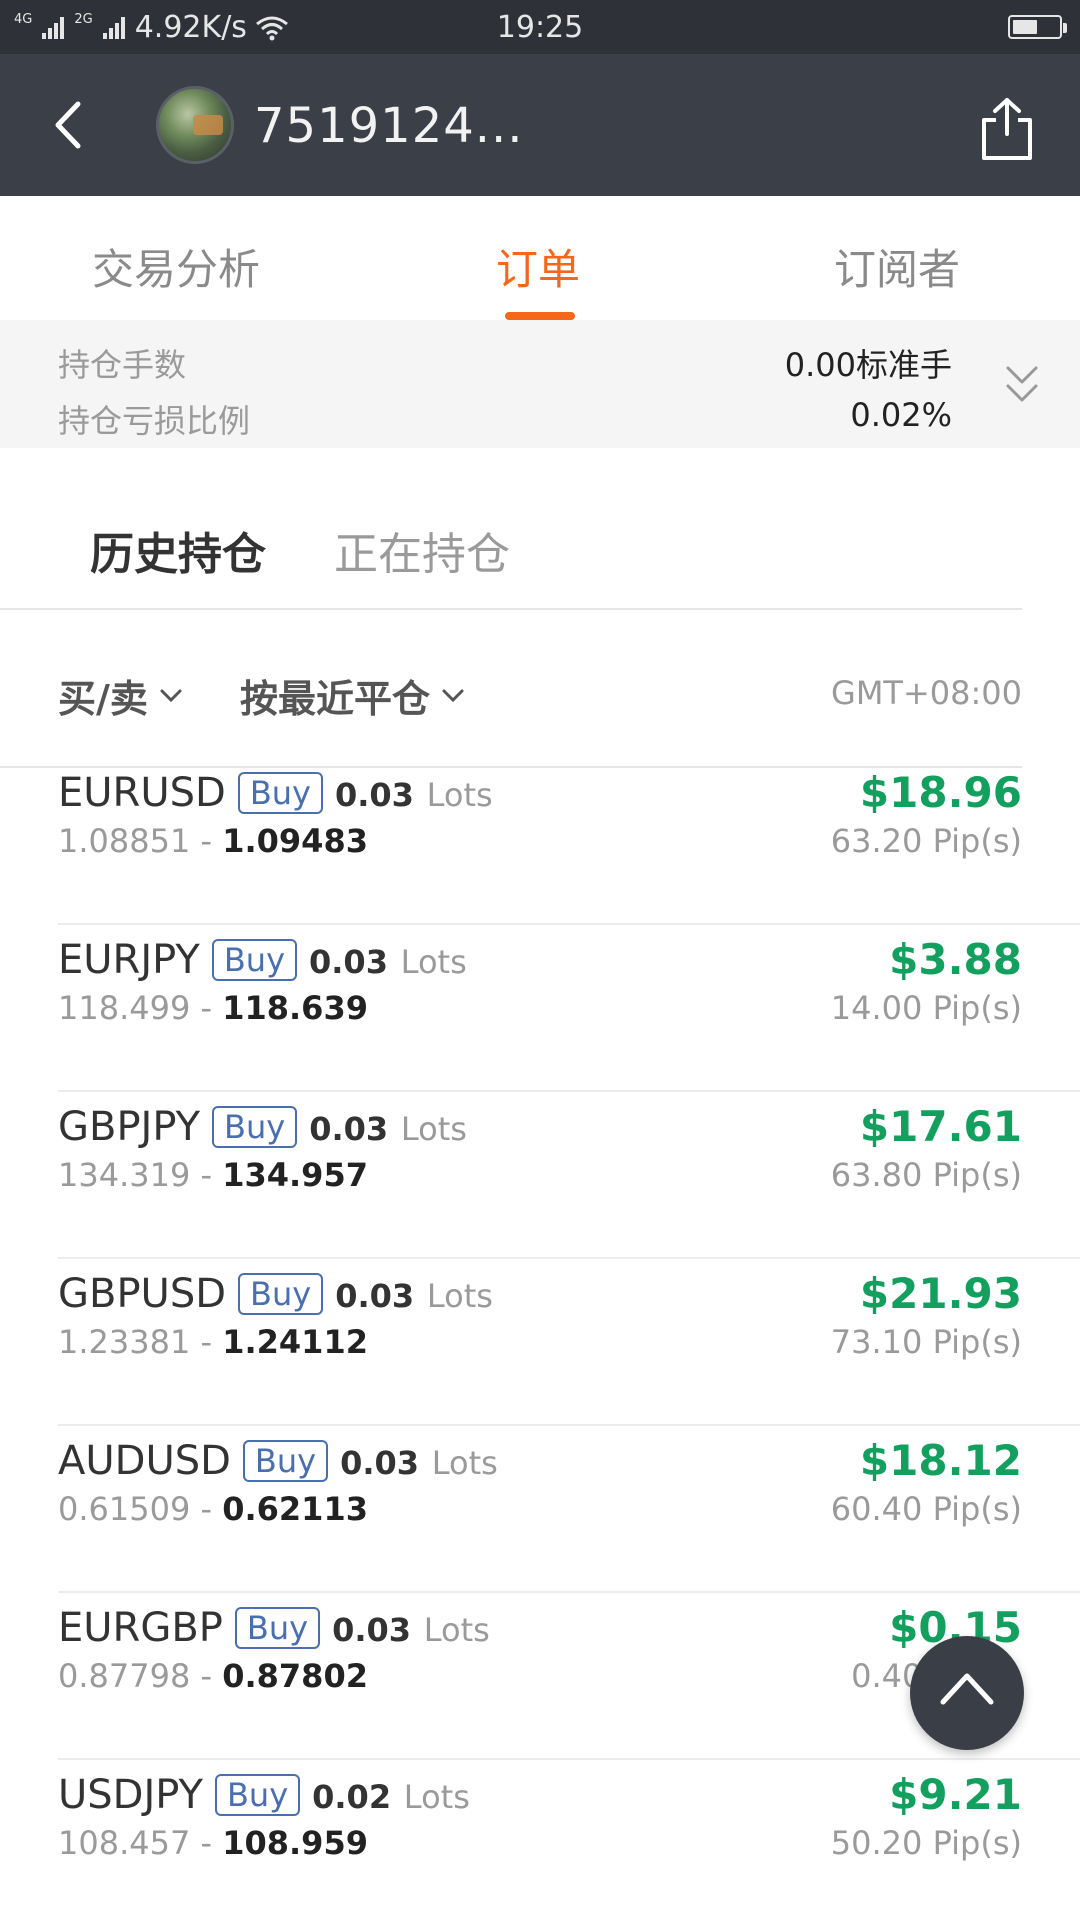 This screenshot has height=1920, width=1080. What do you see at coordinates (124, 1509) in the screenshot?
I see `open-price: 0.61509` at bounding box center [124, 1509].